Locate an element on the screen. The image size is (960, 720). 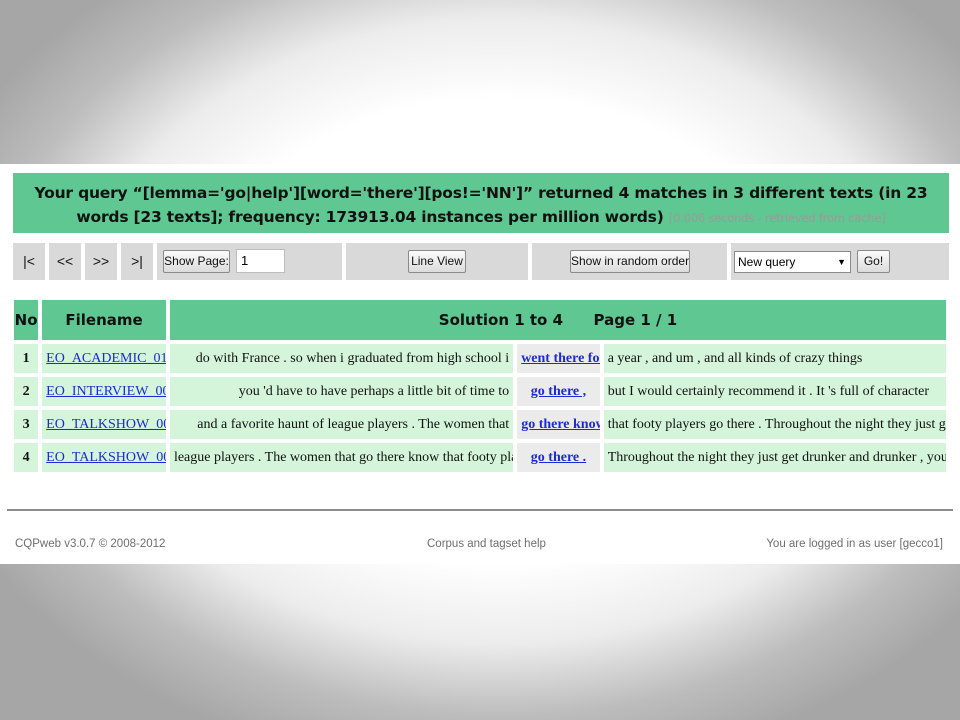
node-link: go there , is located at coordinates (558, 391).